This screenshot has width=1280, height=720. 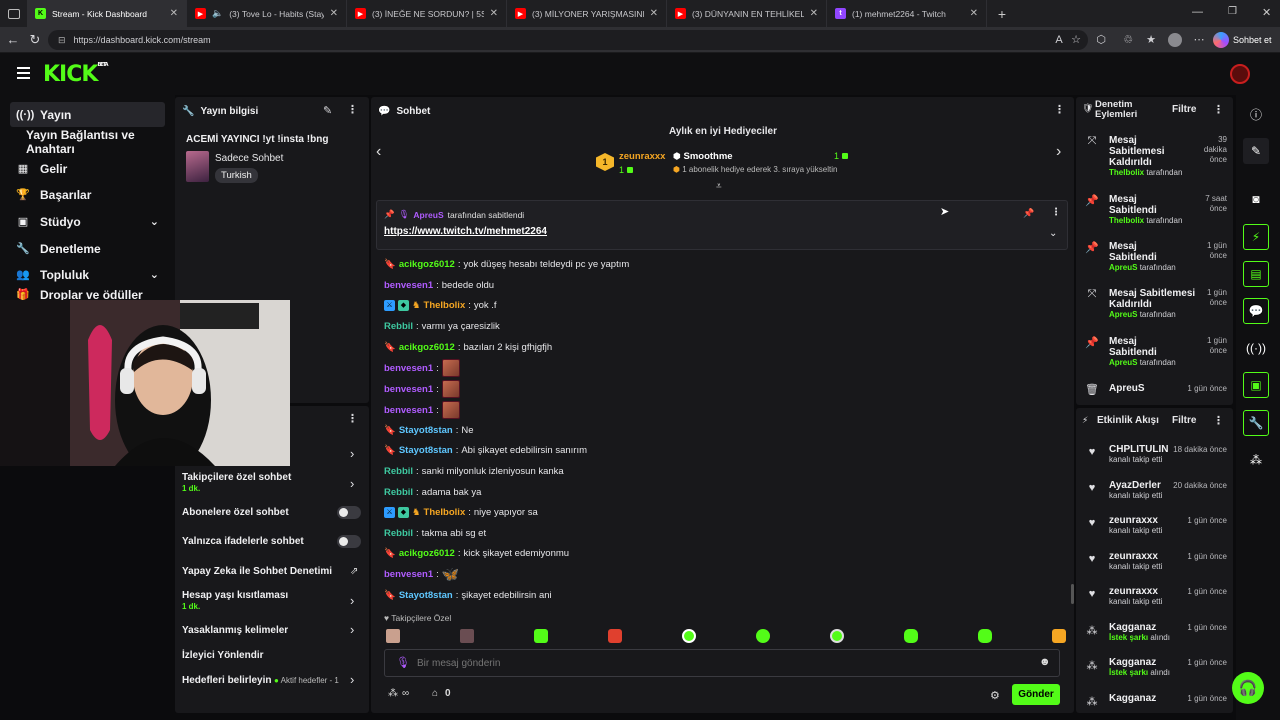 I want to click on copilot-button: Sohbet et, so click(x=1242, y=40).